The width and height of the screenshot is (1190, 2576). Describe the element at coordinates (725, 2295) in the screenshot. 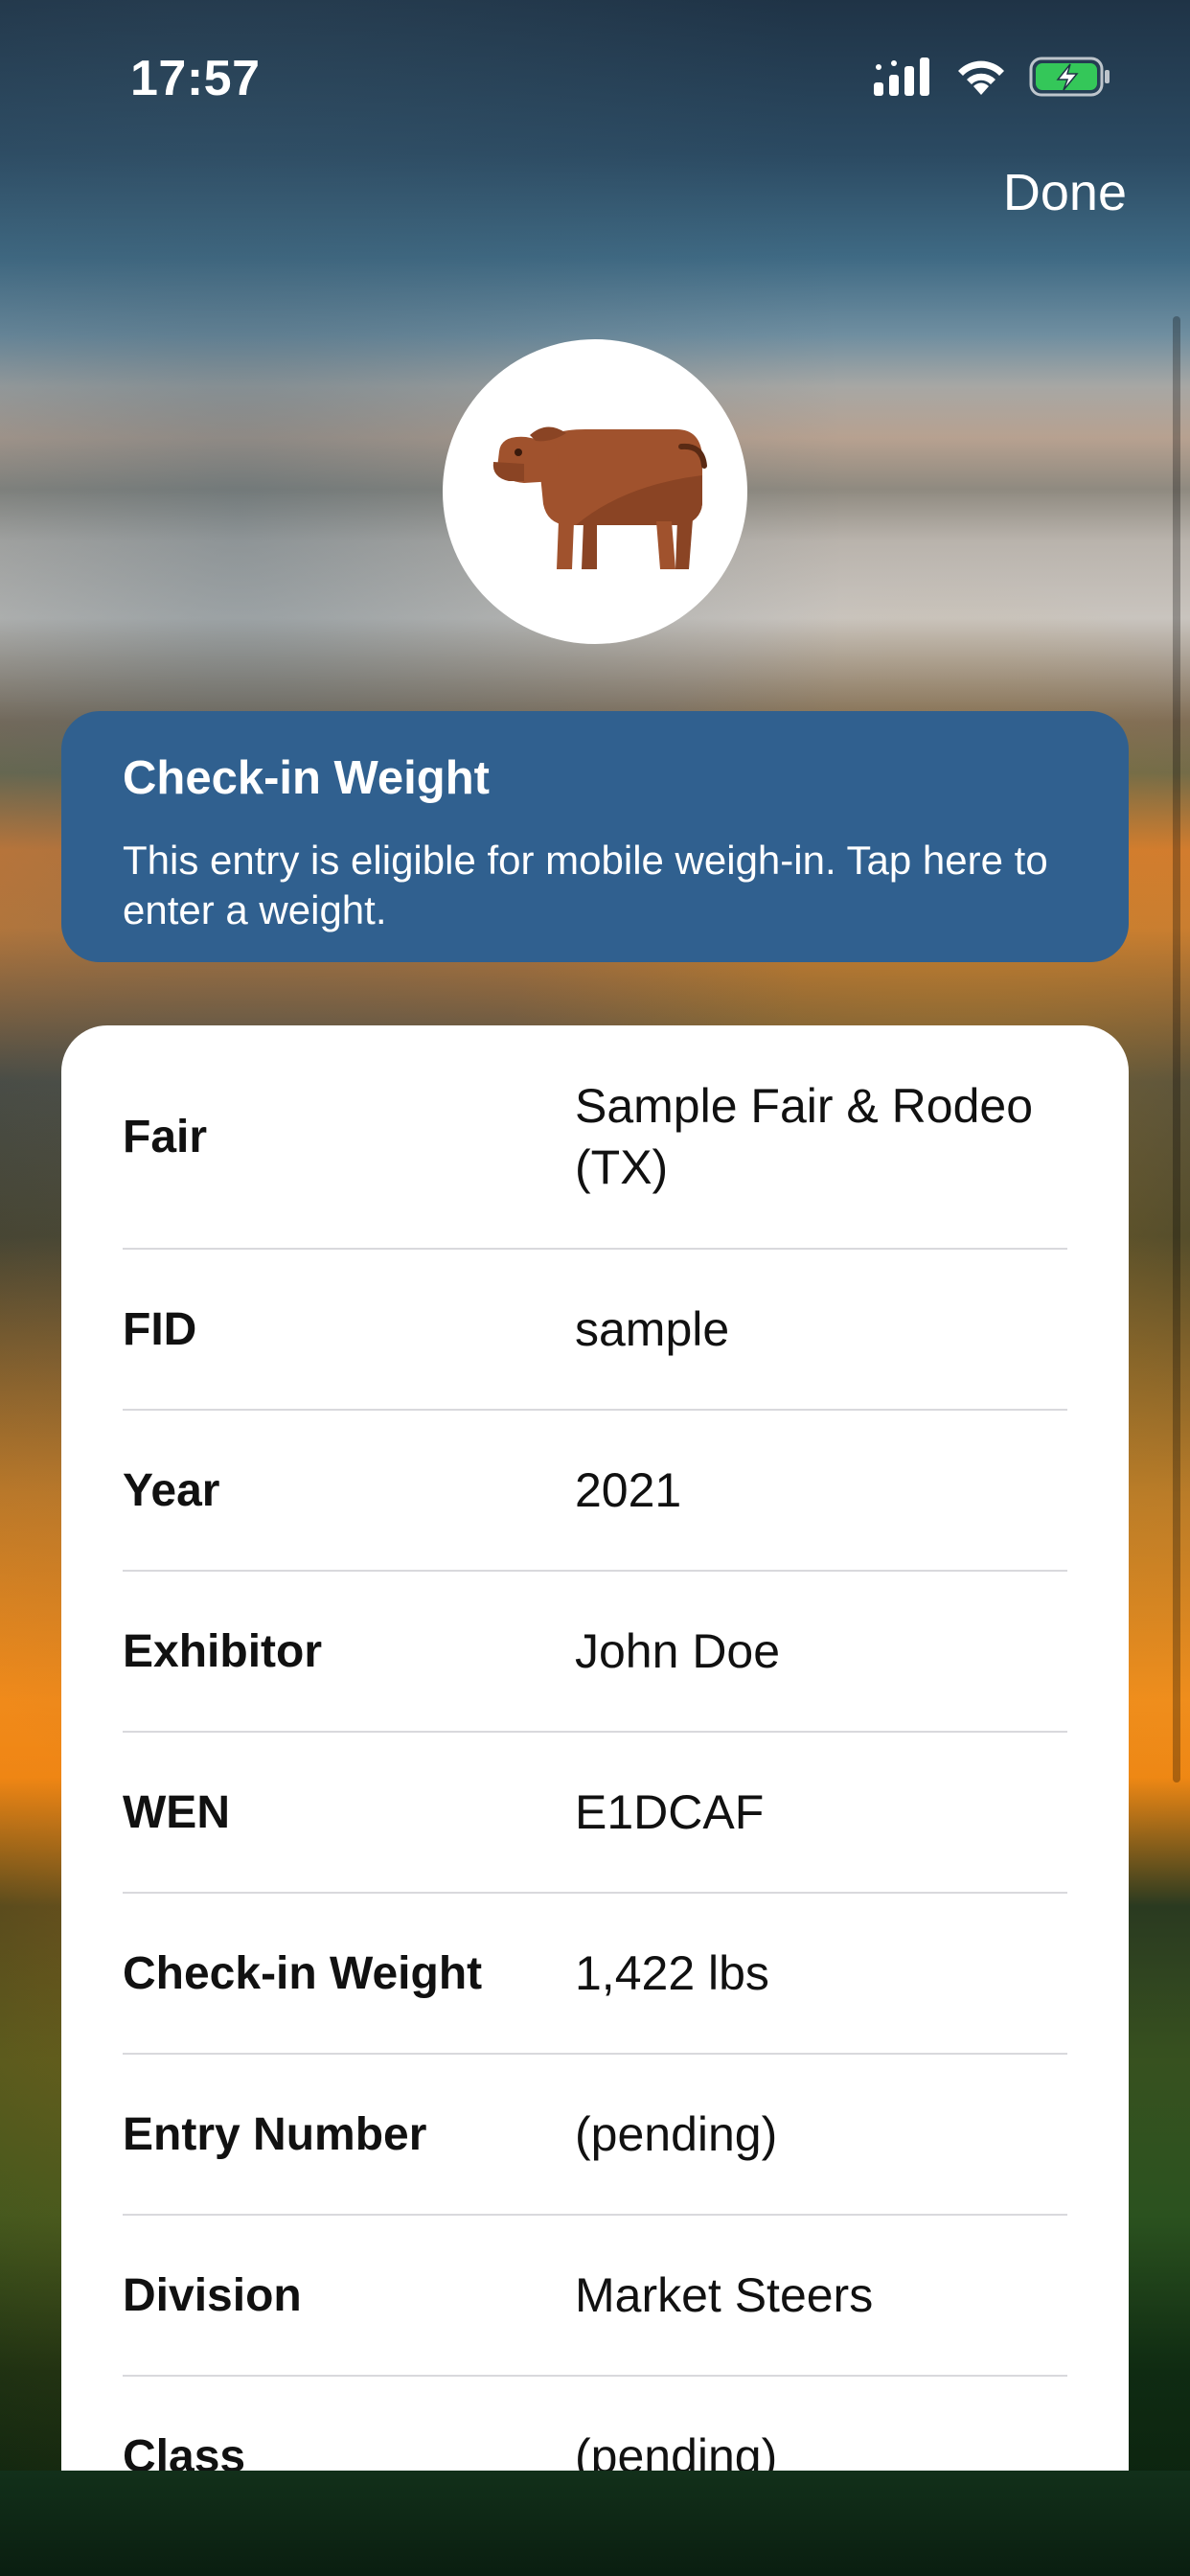

I see `detail-value: Market Steers` at that location.